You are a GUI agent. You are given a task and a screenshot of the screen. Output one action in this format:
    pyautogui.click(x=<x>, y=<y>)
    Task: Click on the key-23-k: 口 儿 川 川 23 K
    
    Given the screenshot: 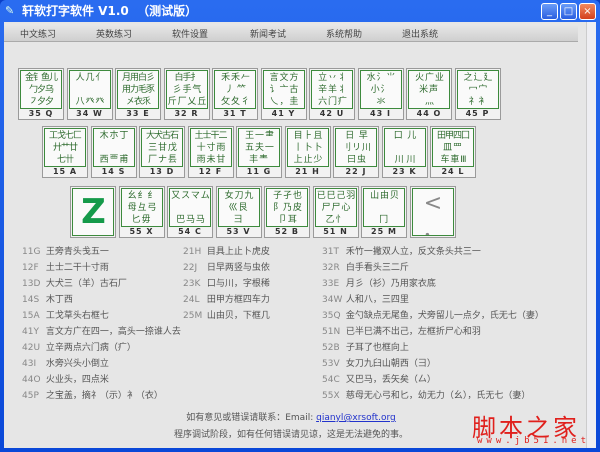 What is the action you would take?
    pyautogui.click(x=404, y=152)
    